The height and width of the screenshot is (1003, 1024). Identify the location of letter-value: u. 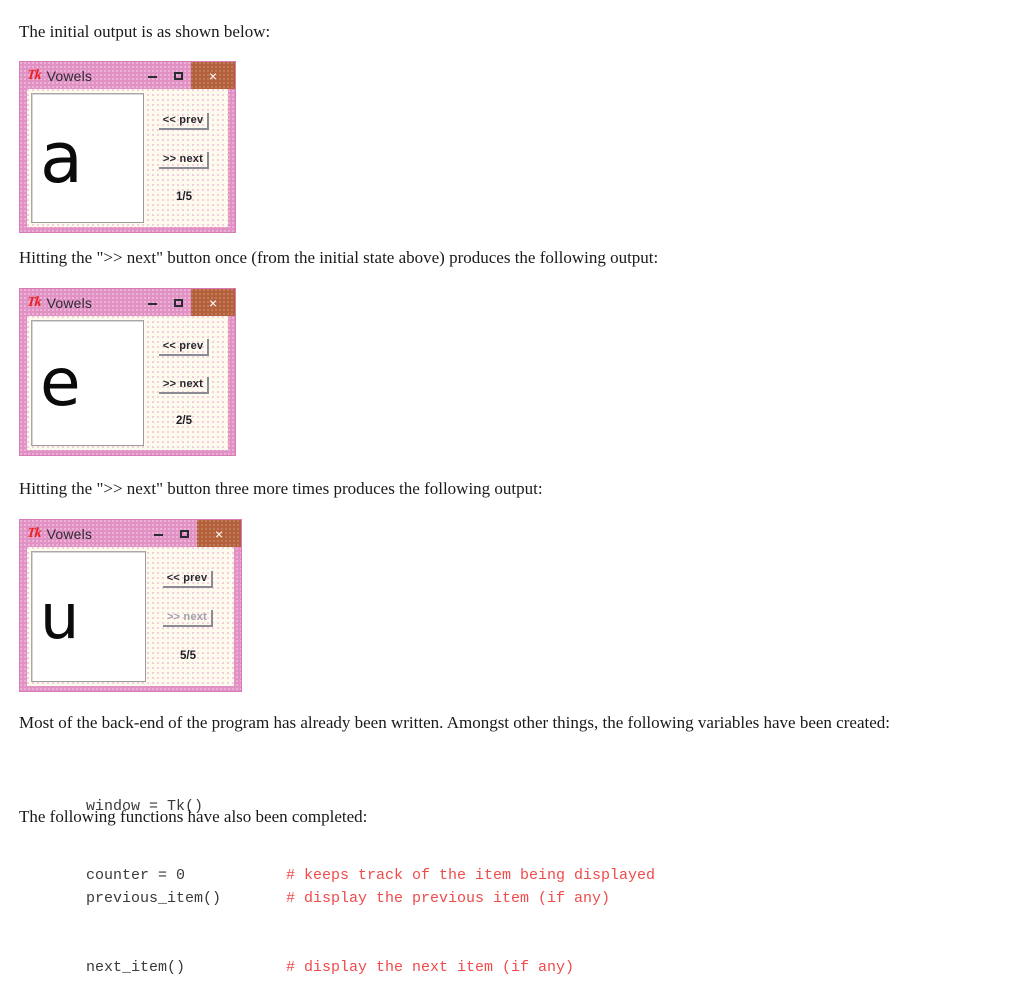
(60, 616).